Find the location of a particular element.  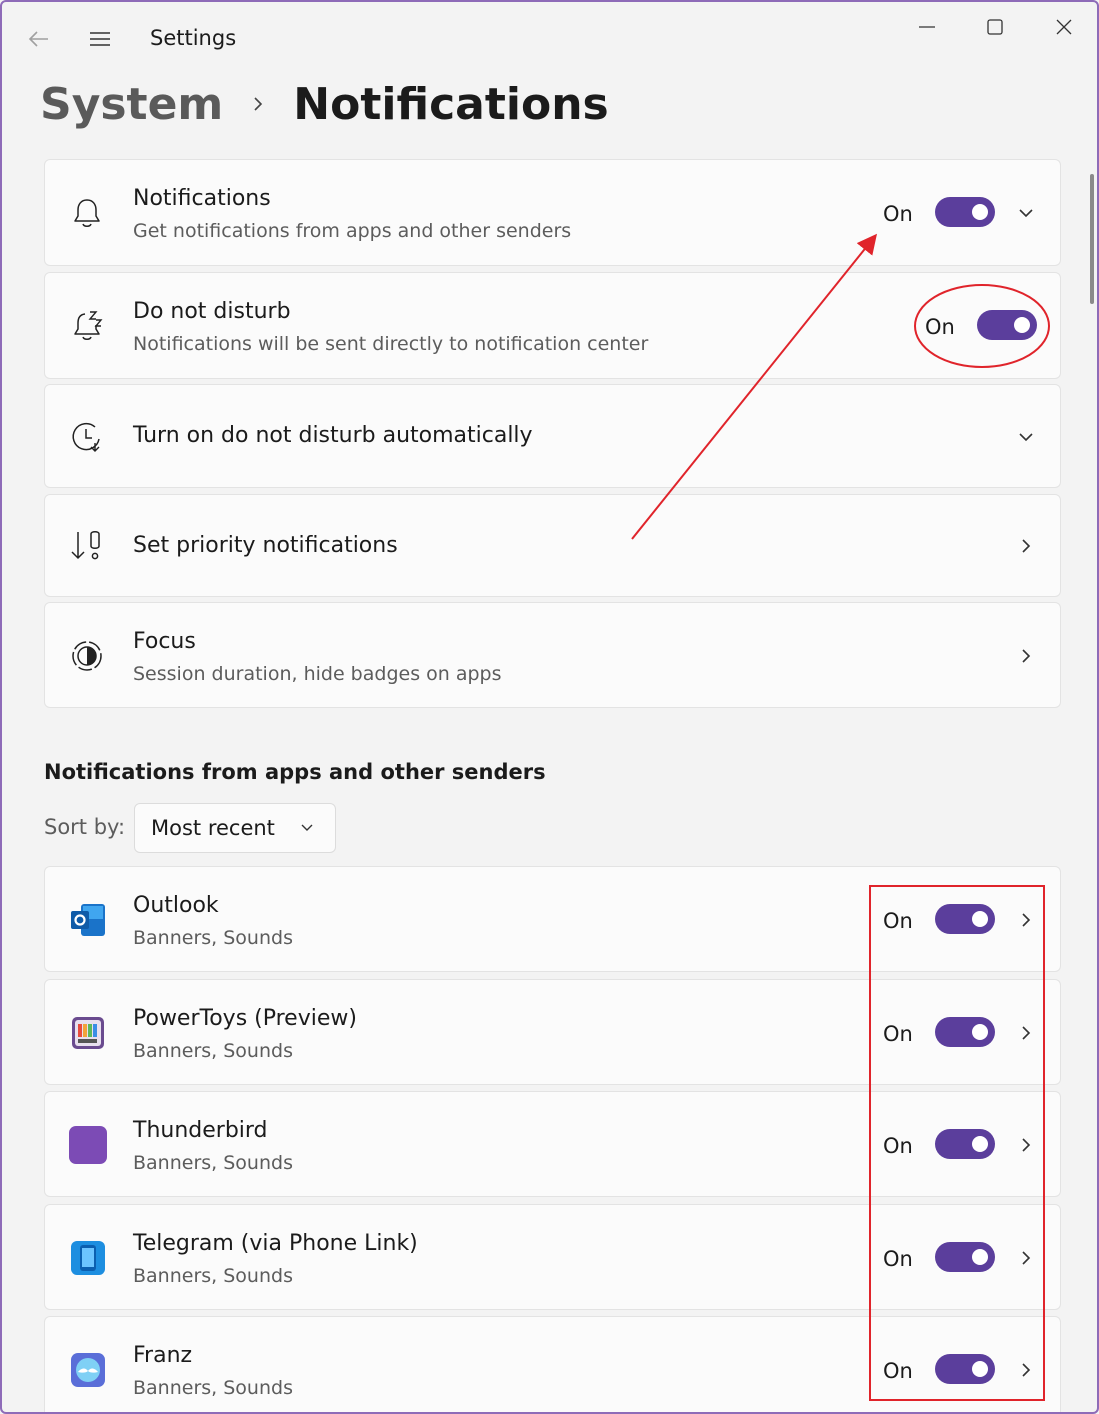

hamburger-menu-icon is located at coordinates (100, 39).